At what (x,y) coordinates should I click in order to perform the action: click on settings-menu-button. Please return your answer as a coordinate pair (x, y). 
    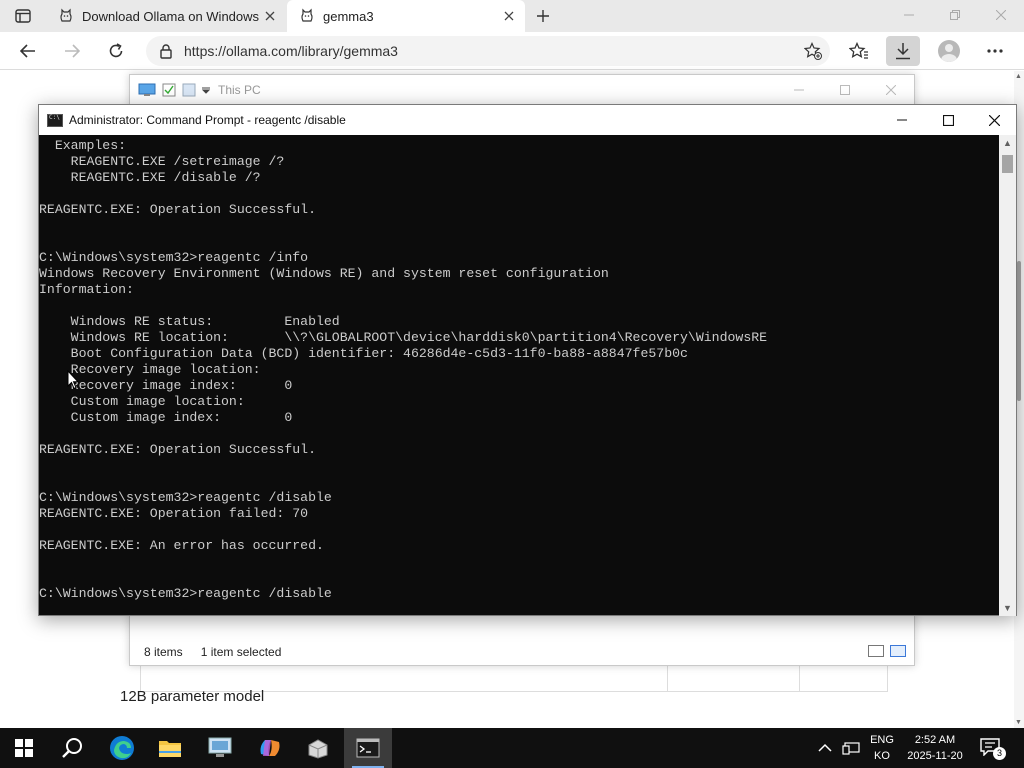
    Looking at the image, I should click on (995, 51).